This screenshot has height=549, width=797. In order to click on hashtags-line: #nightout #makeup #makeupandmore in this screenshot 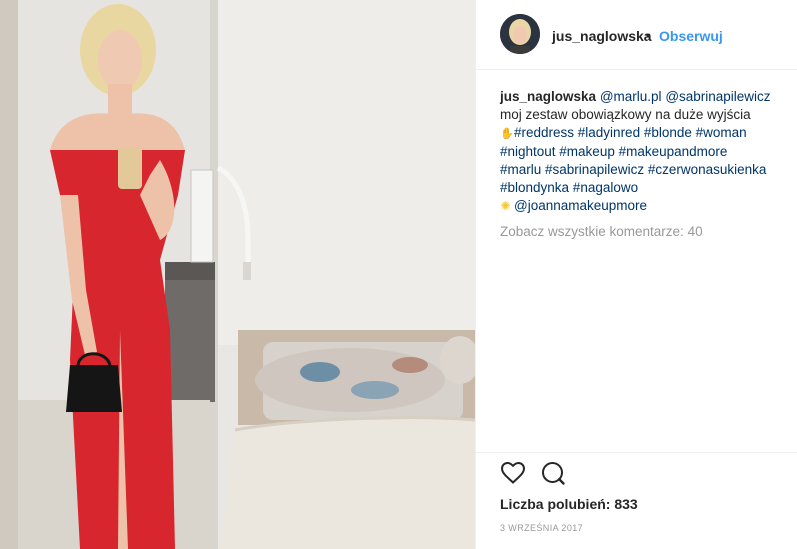, I will do `click(613, 151)`.